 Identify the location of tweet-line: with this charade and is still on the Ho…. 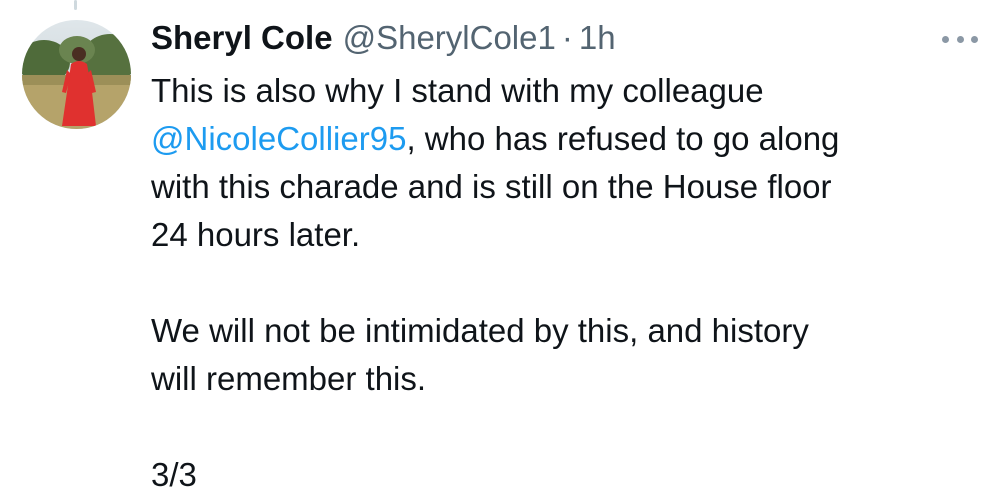
(491, 186).